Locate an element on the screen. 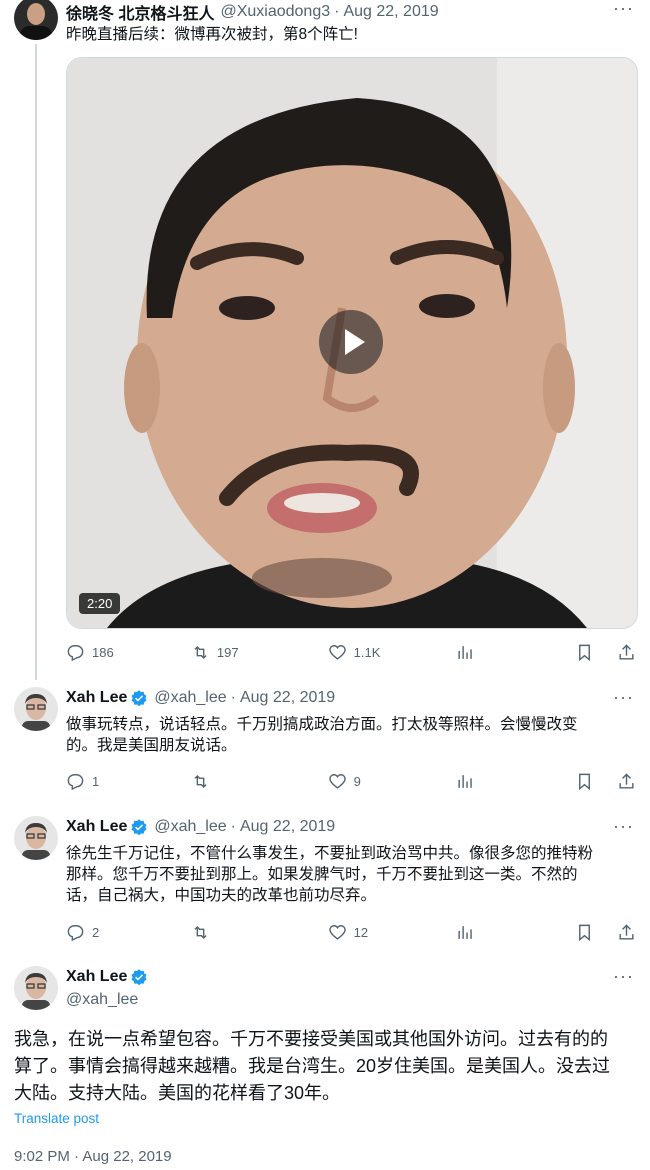  play-icon is located at coordinates (355, 342).